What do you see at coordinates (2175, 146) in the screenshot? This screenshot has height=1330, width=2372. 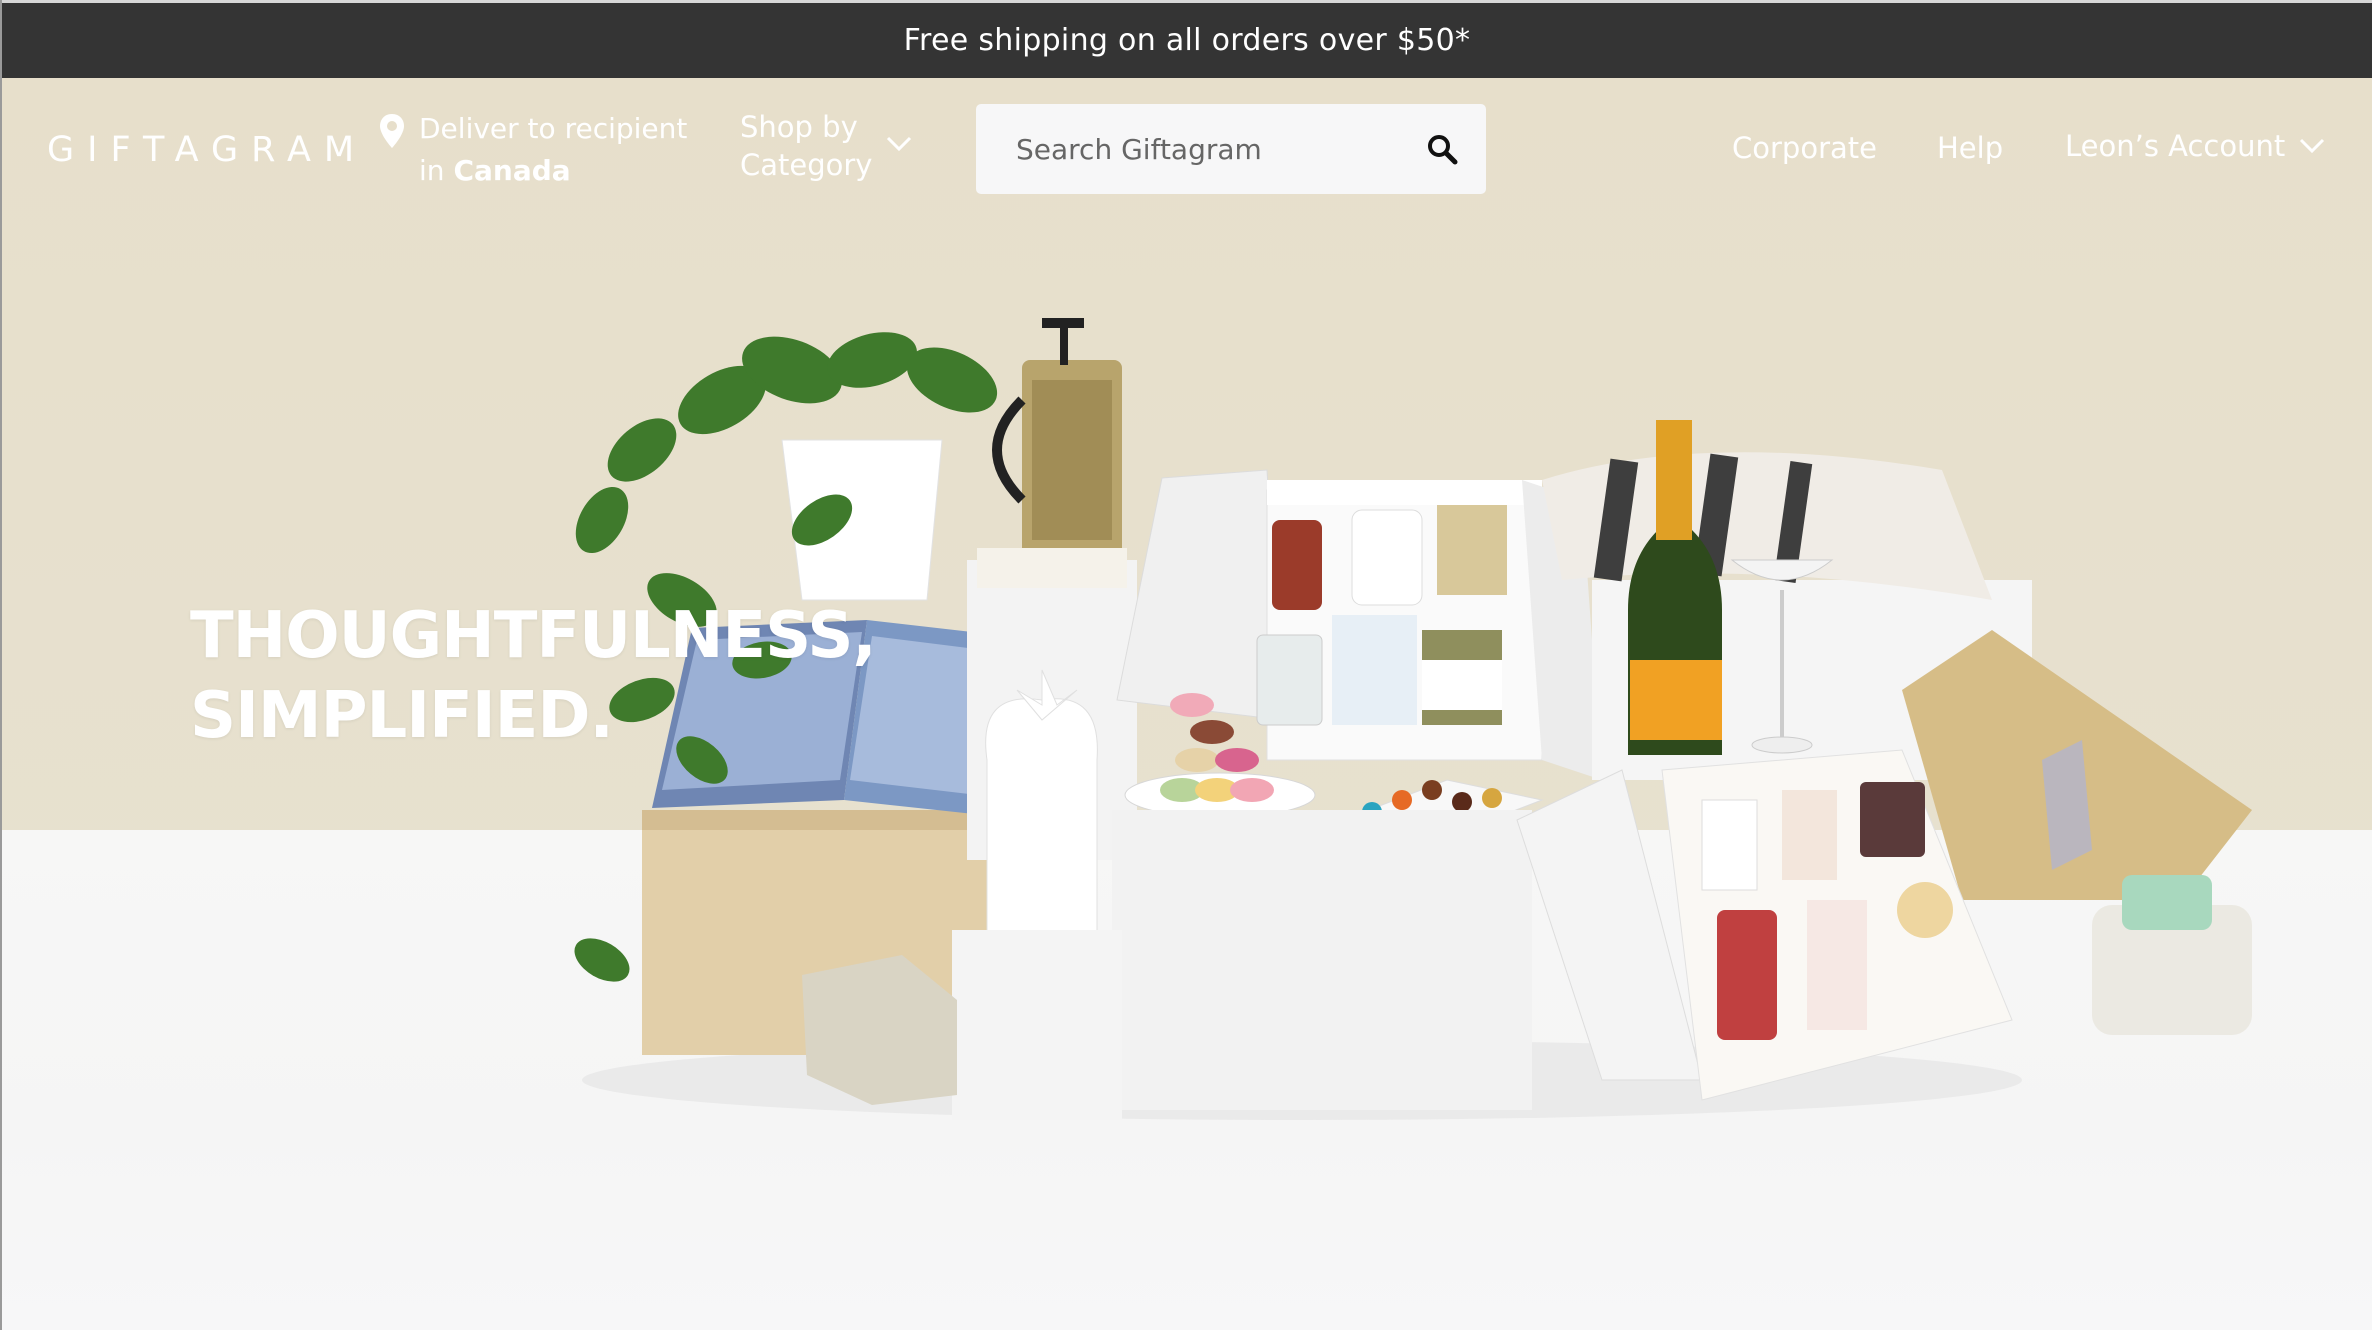 I see `account-label: Leon’s Account` at bounding box center [2175, 146].